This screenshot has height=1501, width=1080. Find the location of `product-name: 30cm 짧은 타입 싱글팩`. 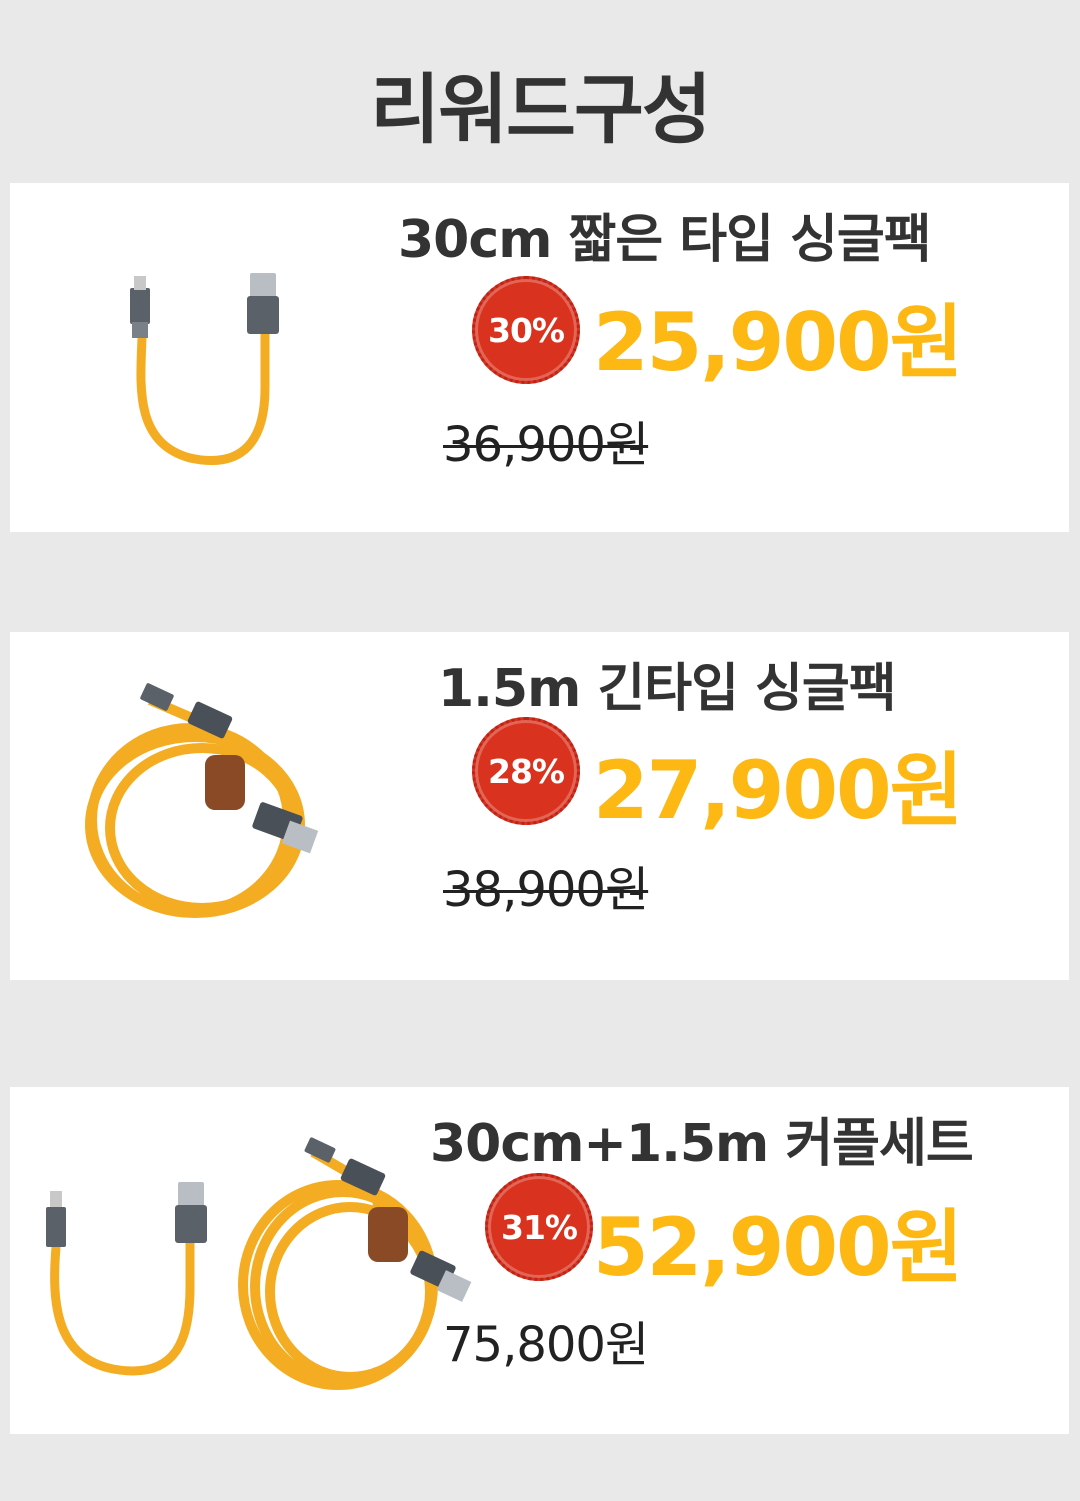

product-name: 30cm 짧은 타입 싱글팩 is located at coordinates (665, 240).